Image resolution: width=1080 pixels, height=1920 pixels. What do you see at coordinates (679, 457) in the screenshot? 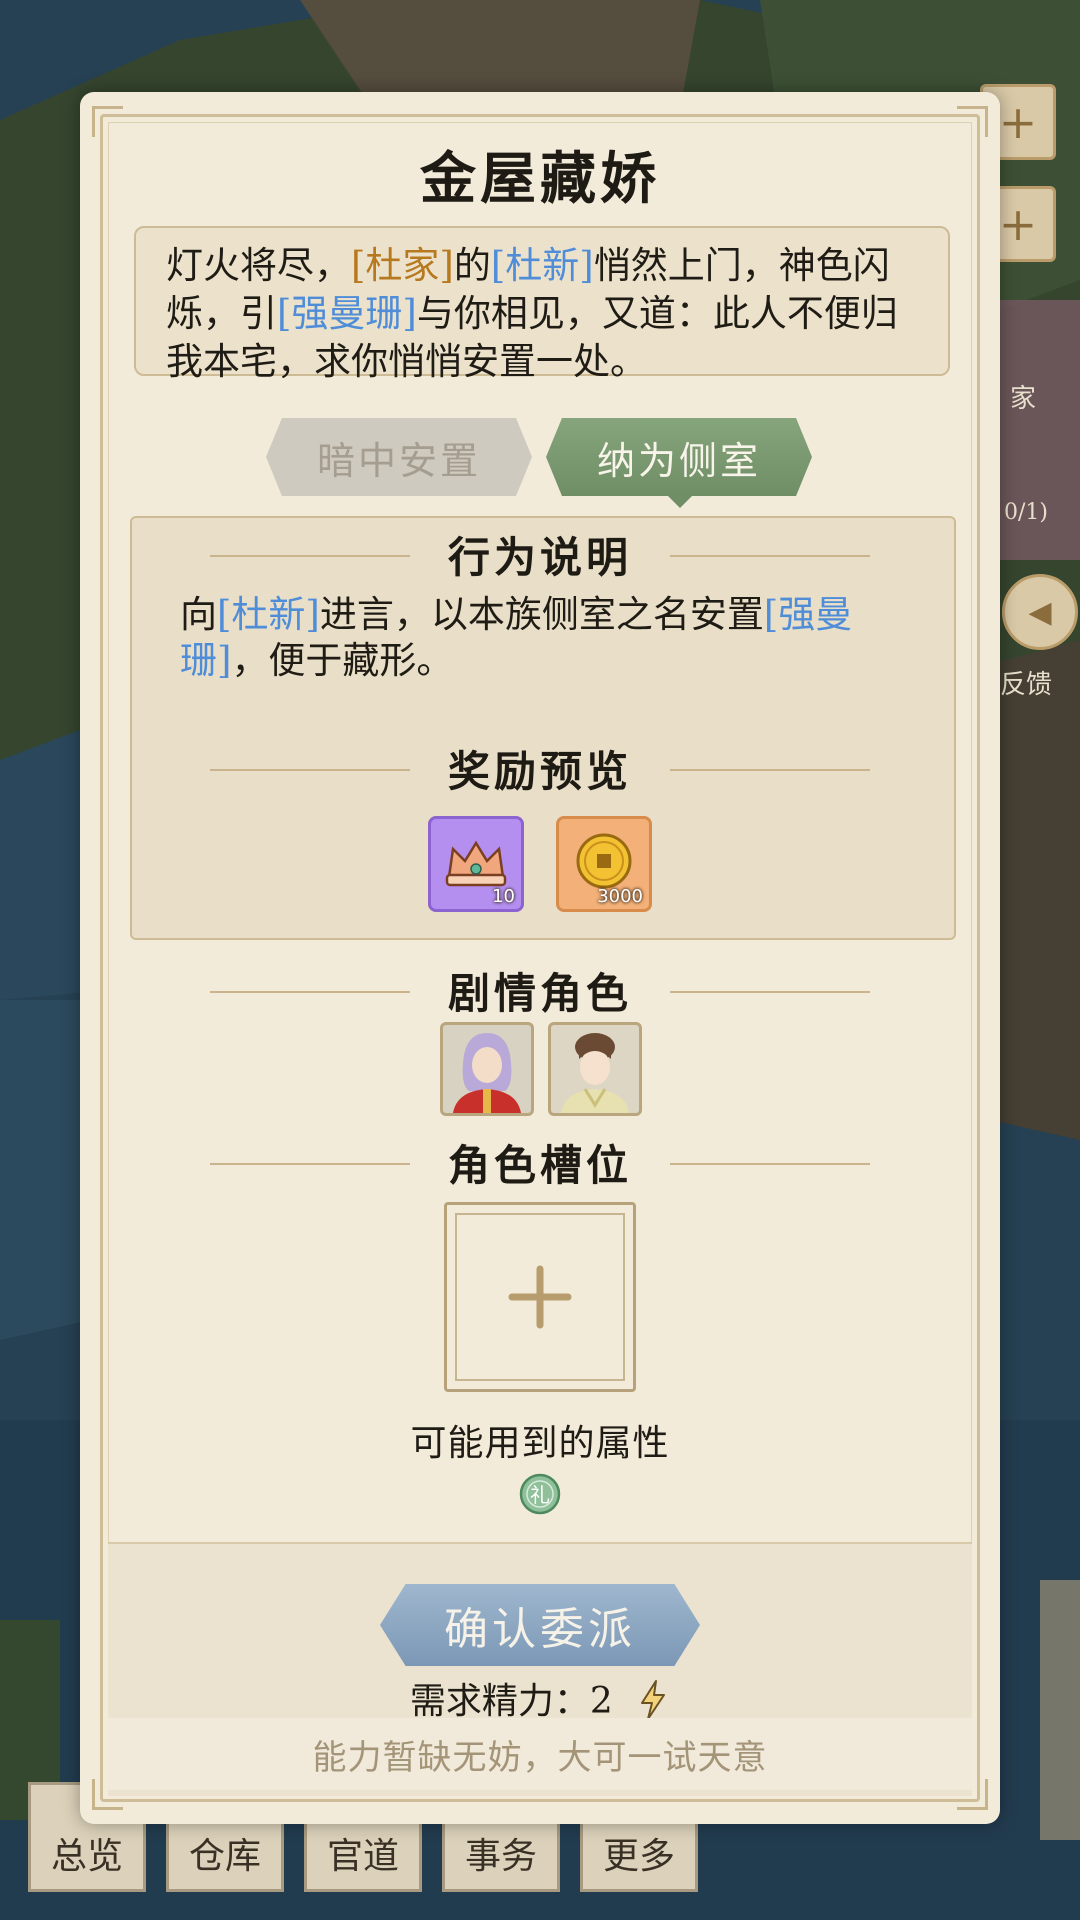
I see `tab-concubine: 纳为侧室` at bounding box center [679, 457].